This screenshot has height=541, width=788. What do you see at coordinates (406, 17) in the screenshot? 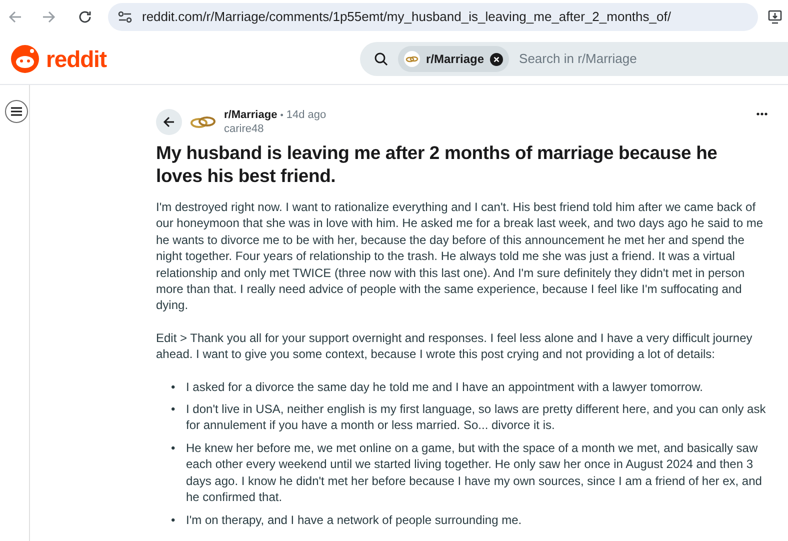
I see `url-text: reddit.com/r/Marriage/comments/1p55emt/my_husband_is_leaving_me_after_2_months_of/` at bounding box center [406, 17].